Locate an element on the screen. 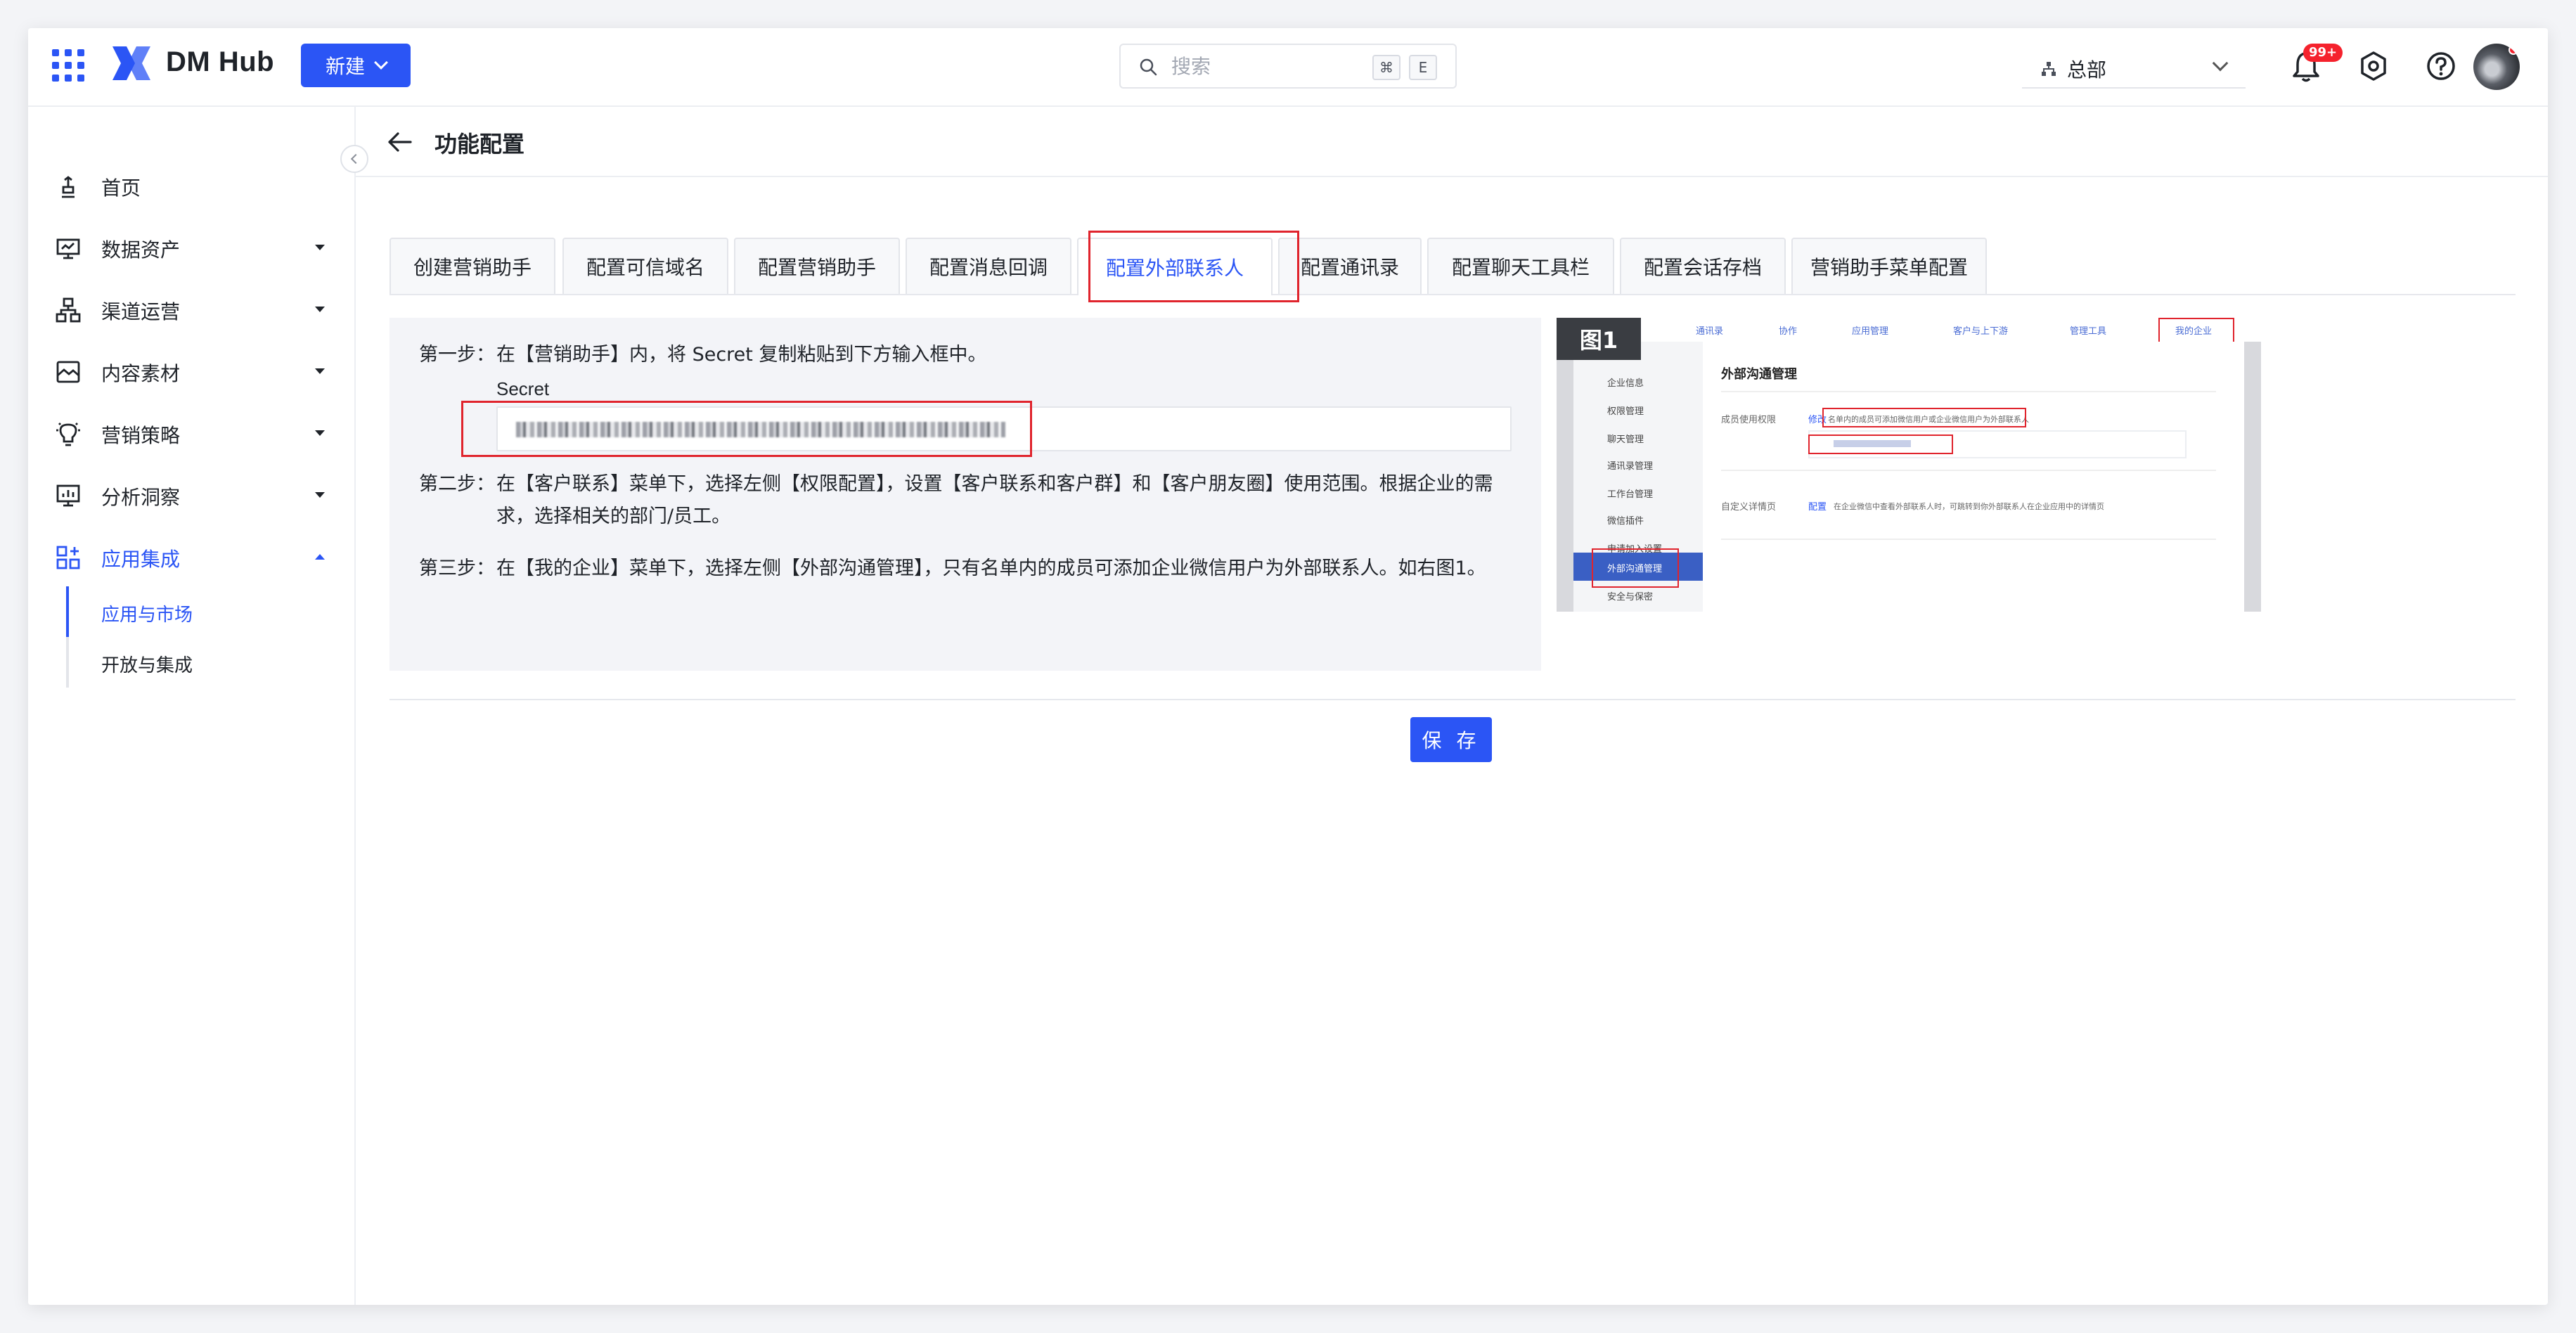 This screenshot has width=2576, height=1333. data-assets-icon is located at coordinates (68, 249).